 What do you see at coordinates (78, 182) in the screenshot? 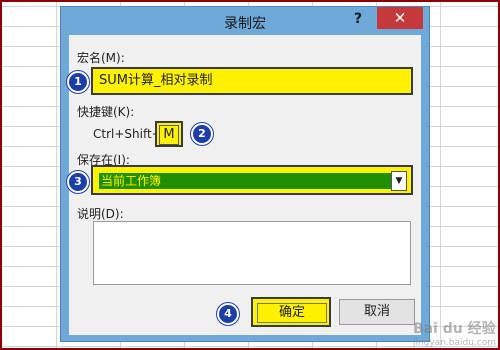
I see `step-badge-3: 3` at bounding box center [78, 182].